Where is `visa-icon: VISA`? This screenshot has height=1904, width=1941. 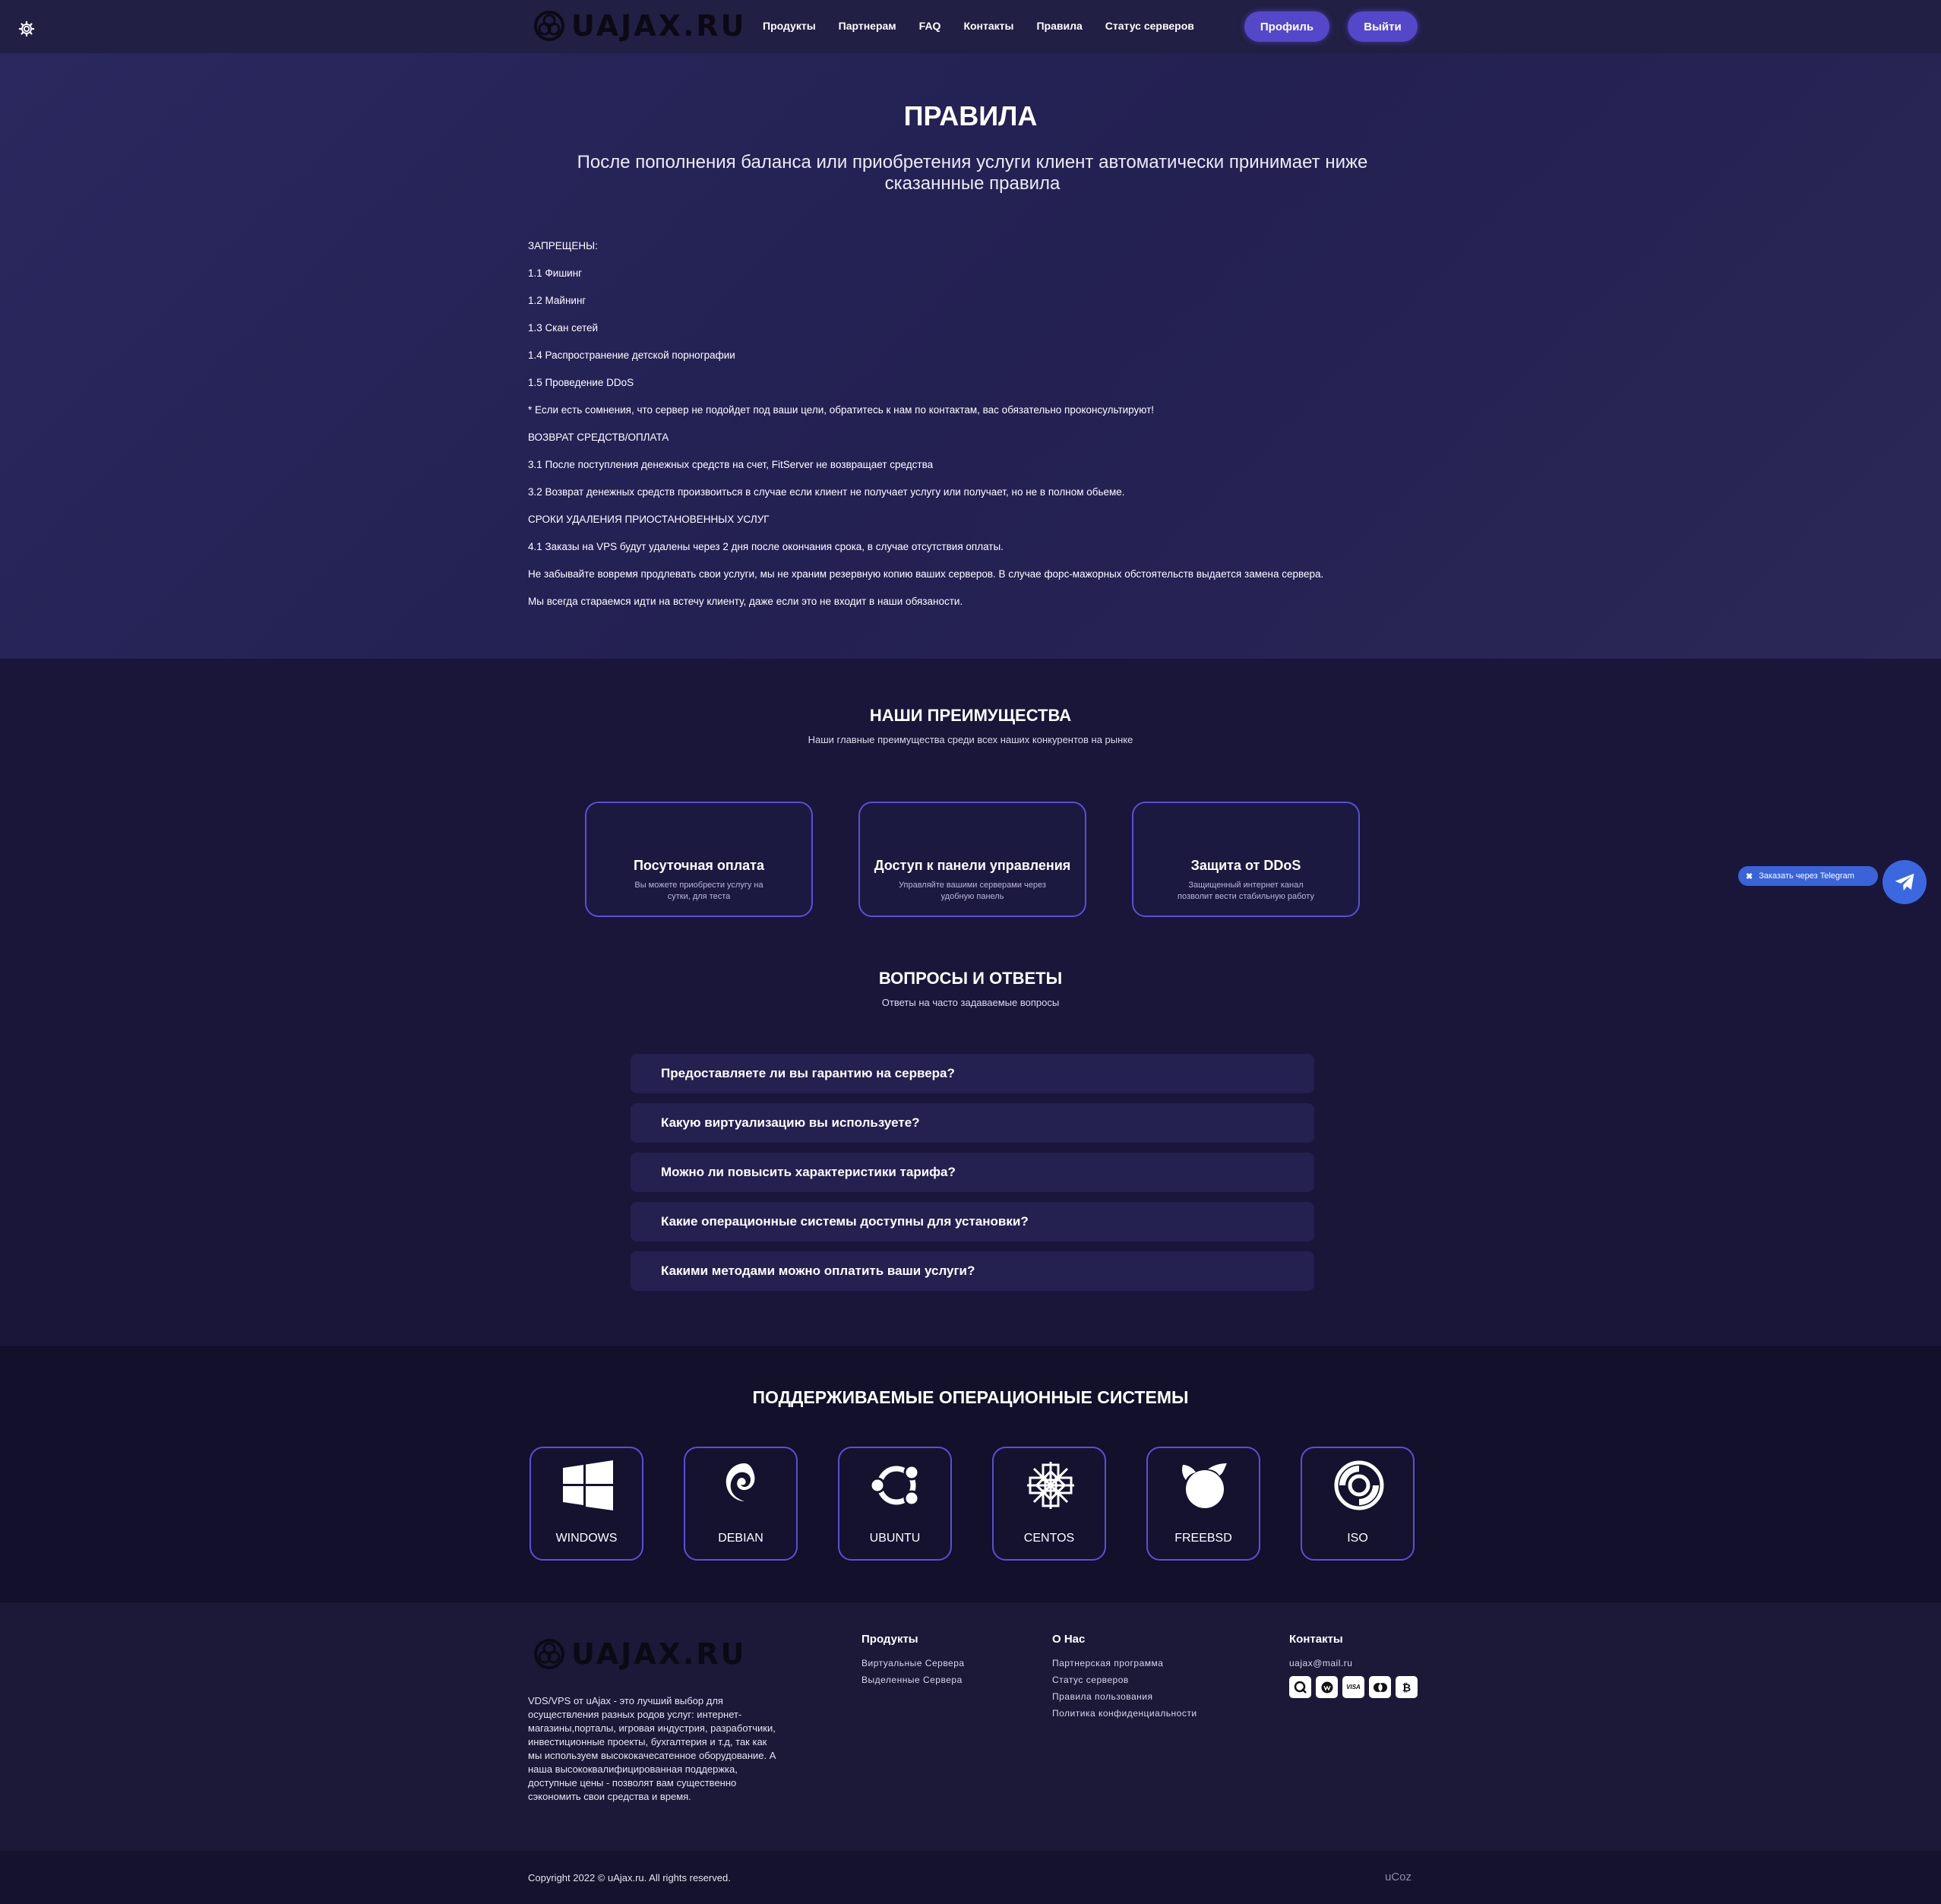
visa-icon: VISA is located at coordinates (1353, 1687).